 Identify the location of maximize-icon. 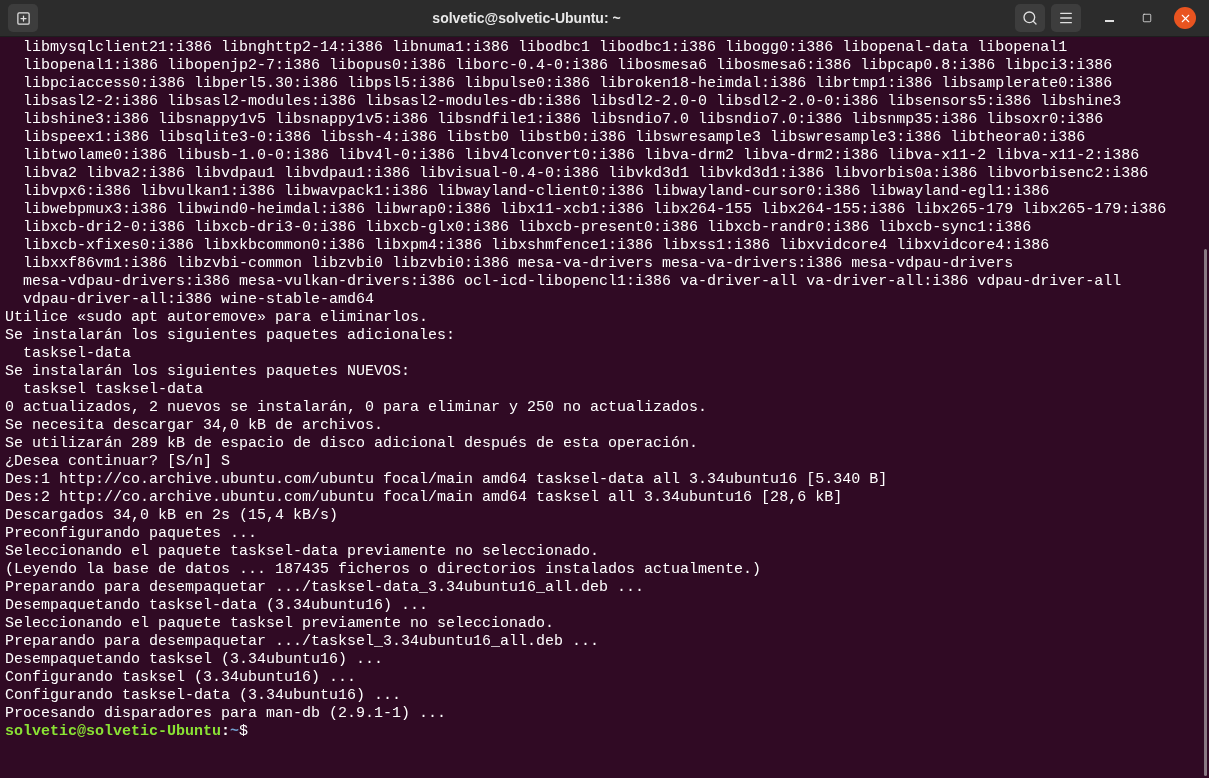
(1147, 18).